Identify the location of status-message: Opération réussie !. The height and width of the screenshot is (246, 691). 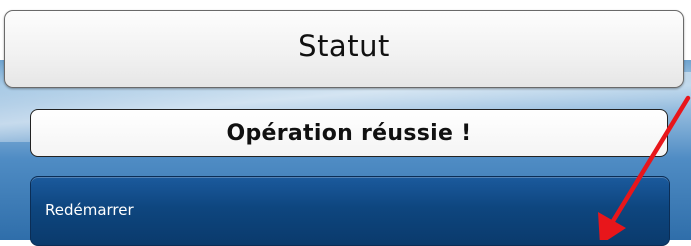
(349, 133).